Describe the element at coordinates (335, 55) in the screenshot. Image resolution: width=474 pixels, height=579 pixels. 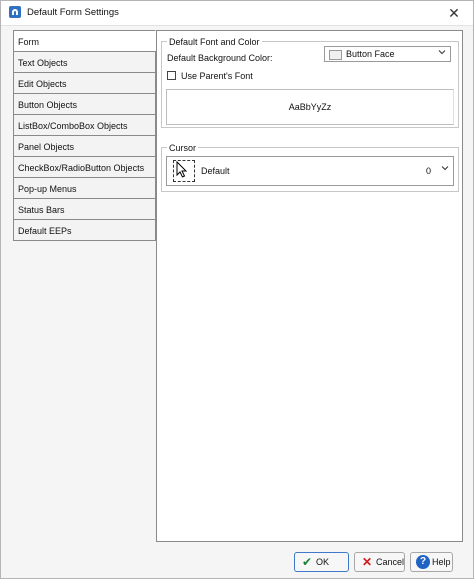
I see `color-swatch` at that location.